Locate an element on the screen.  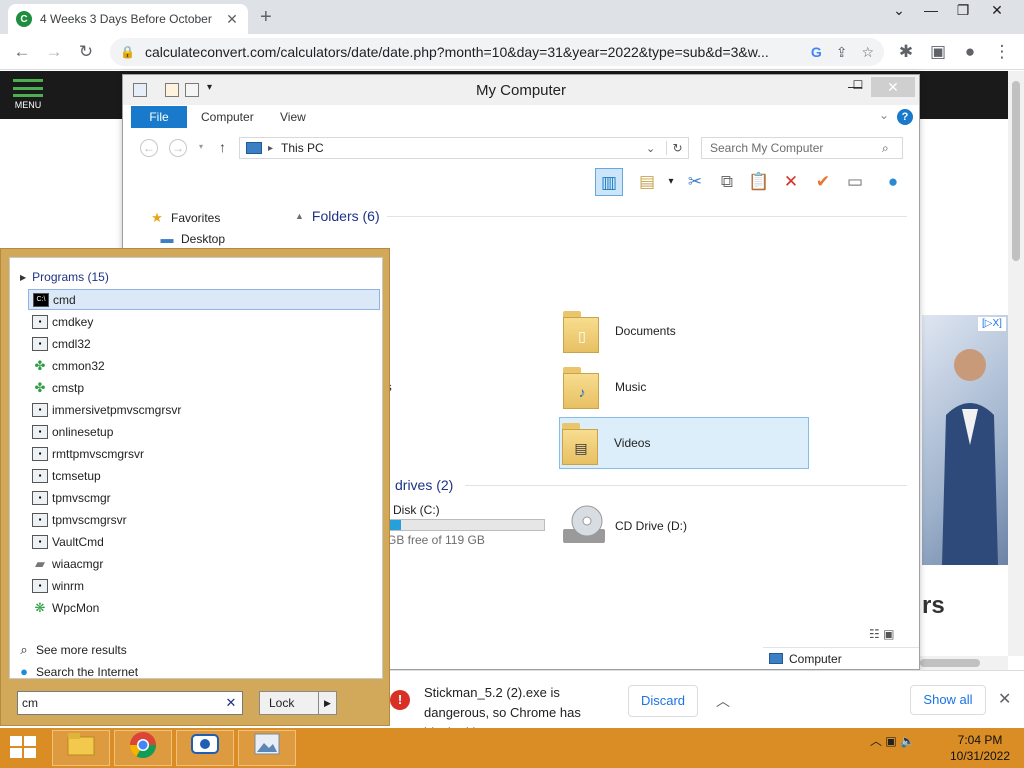
show-all-button: Show all is located at coordinates (948, 700).